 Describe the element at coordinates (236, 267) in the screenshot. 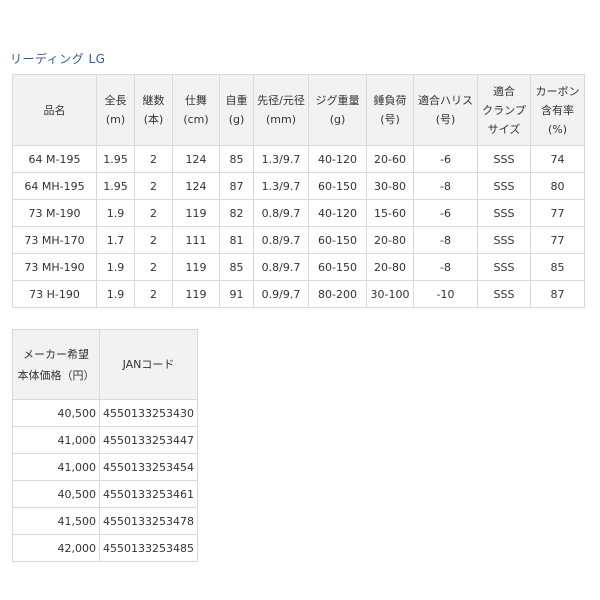

I see `spec-cell: 85` at that location.